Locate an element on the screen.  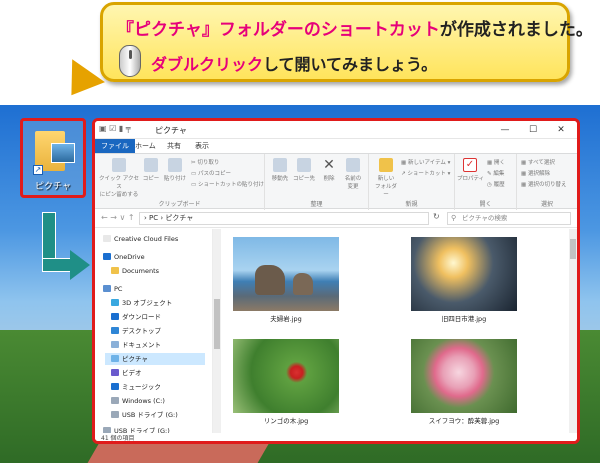
copy-button: コピー is located at coordinates (151, 170).